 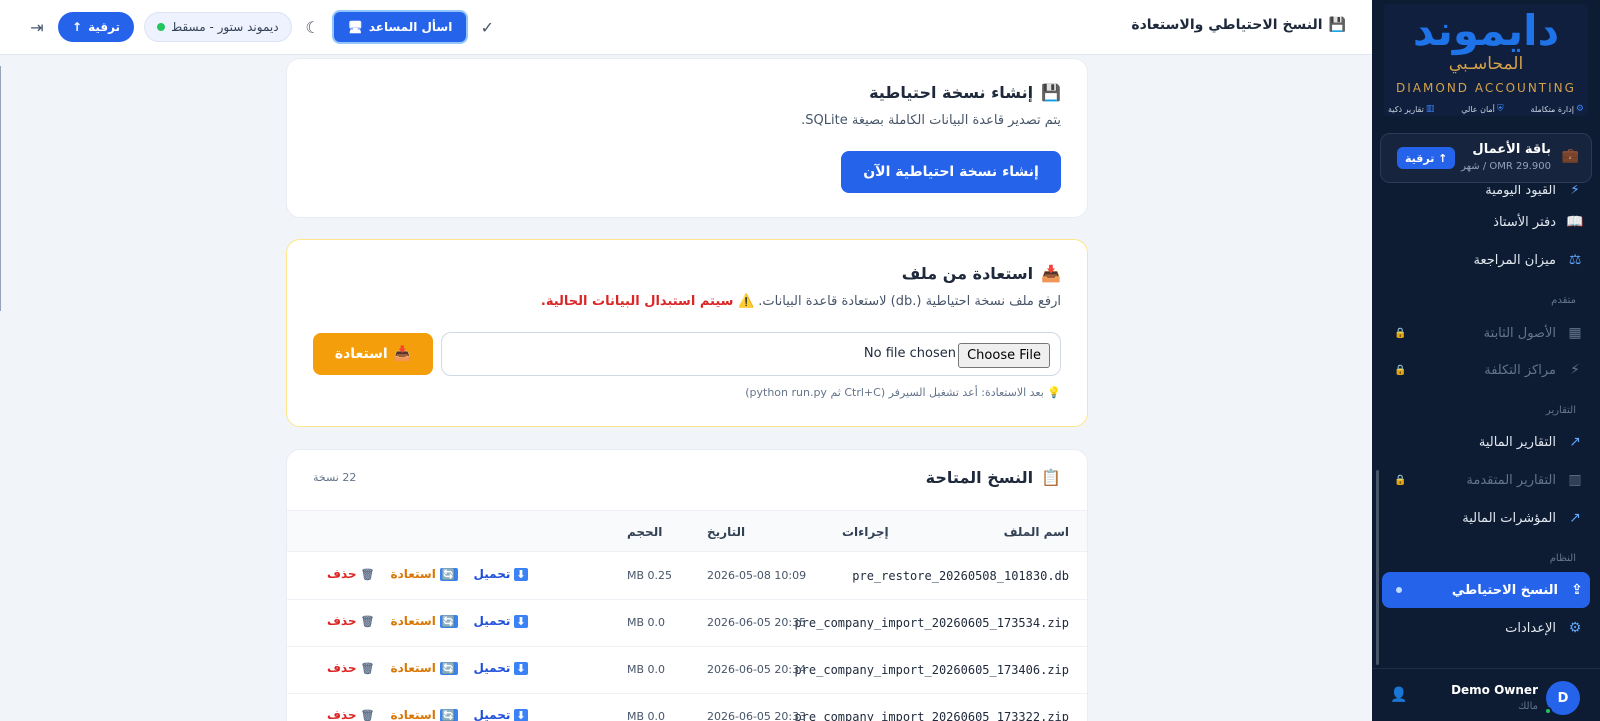 What do you see at coordinates (1486, 222) in the screenshot?
I see `sidebar-item-ledger: 📖 دفتر الأستاذ` at bounding box center [1486, 222].